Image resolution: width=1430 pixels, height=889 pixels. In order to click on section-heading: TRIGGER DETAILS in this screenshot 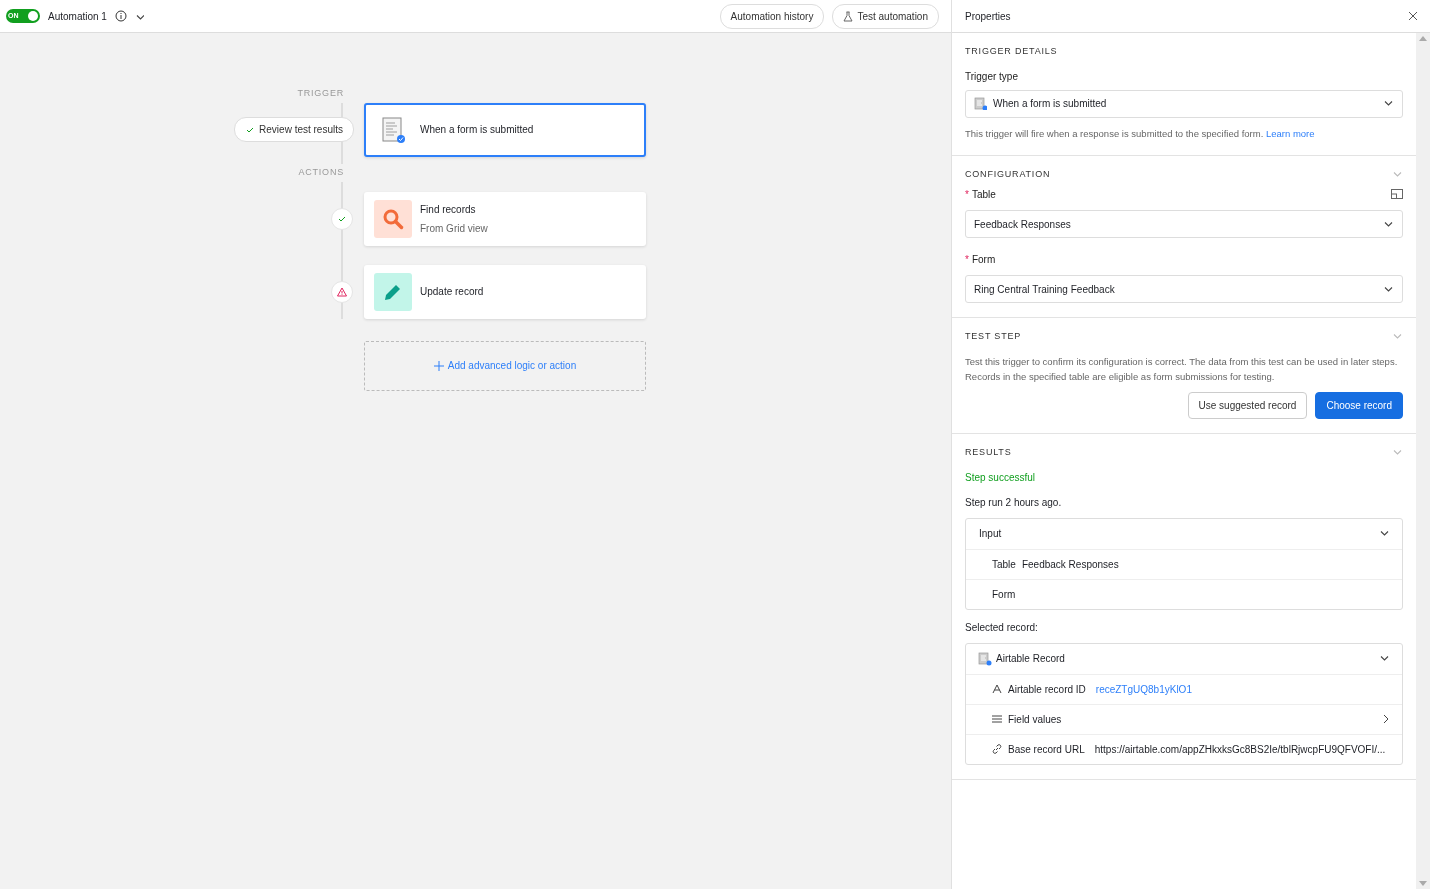, I will do `click(1011, 51)`.